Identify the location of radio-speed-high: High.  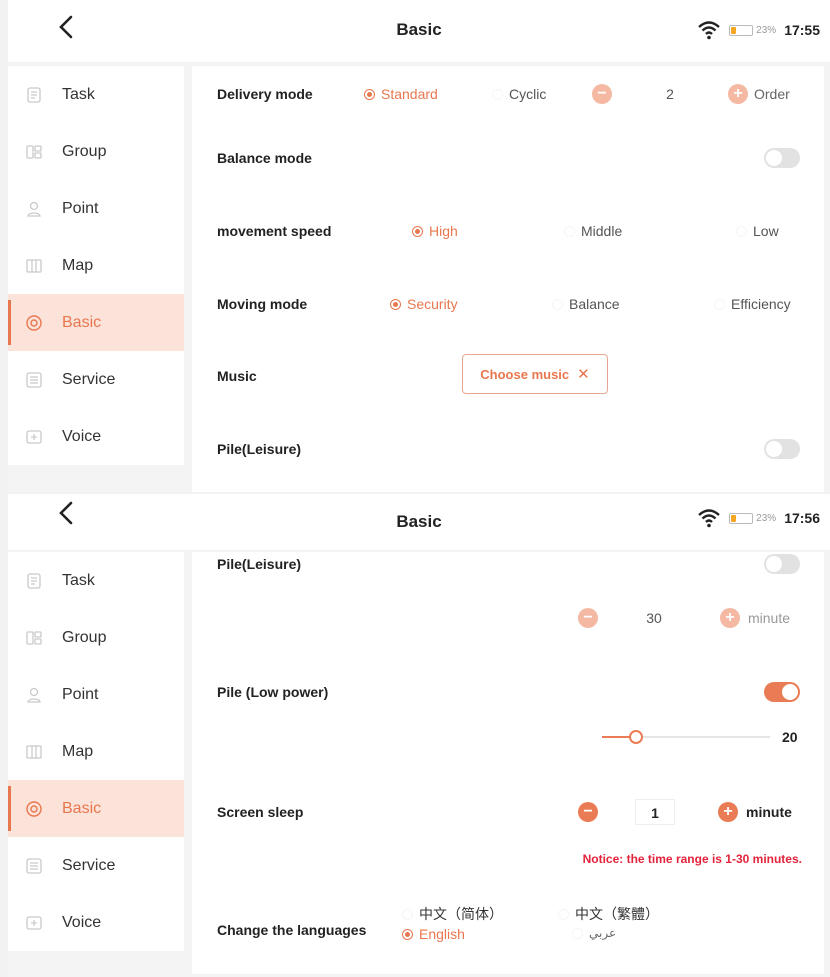
(435, 231).